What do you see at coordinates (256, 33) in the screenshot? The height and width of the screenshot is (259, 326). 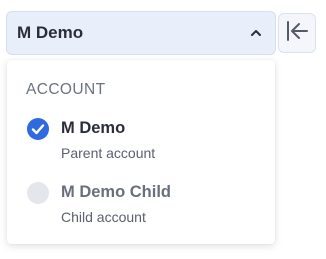 I see `chevron-up-icon` at bounding box center [256, 33].